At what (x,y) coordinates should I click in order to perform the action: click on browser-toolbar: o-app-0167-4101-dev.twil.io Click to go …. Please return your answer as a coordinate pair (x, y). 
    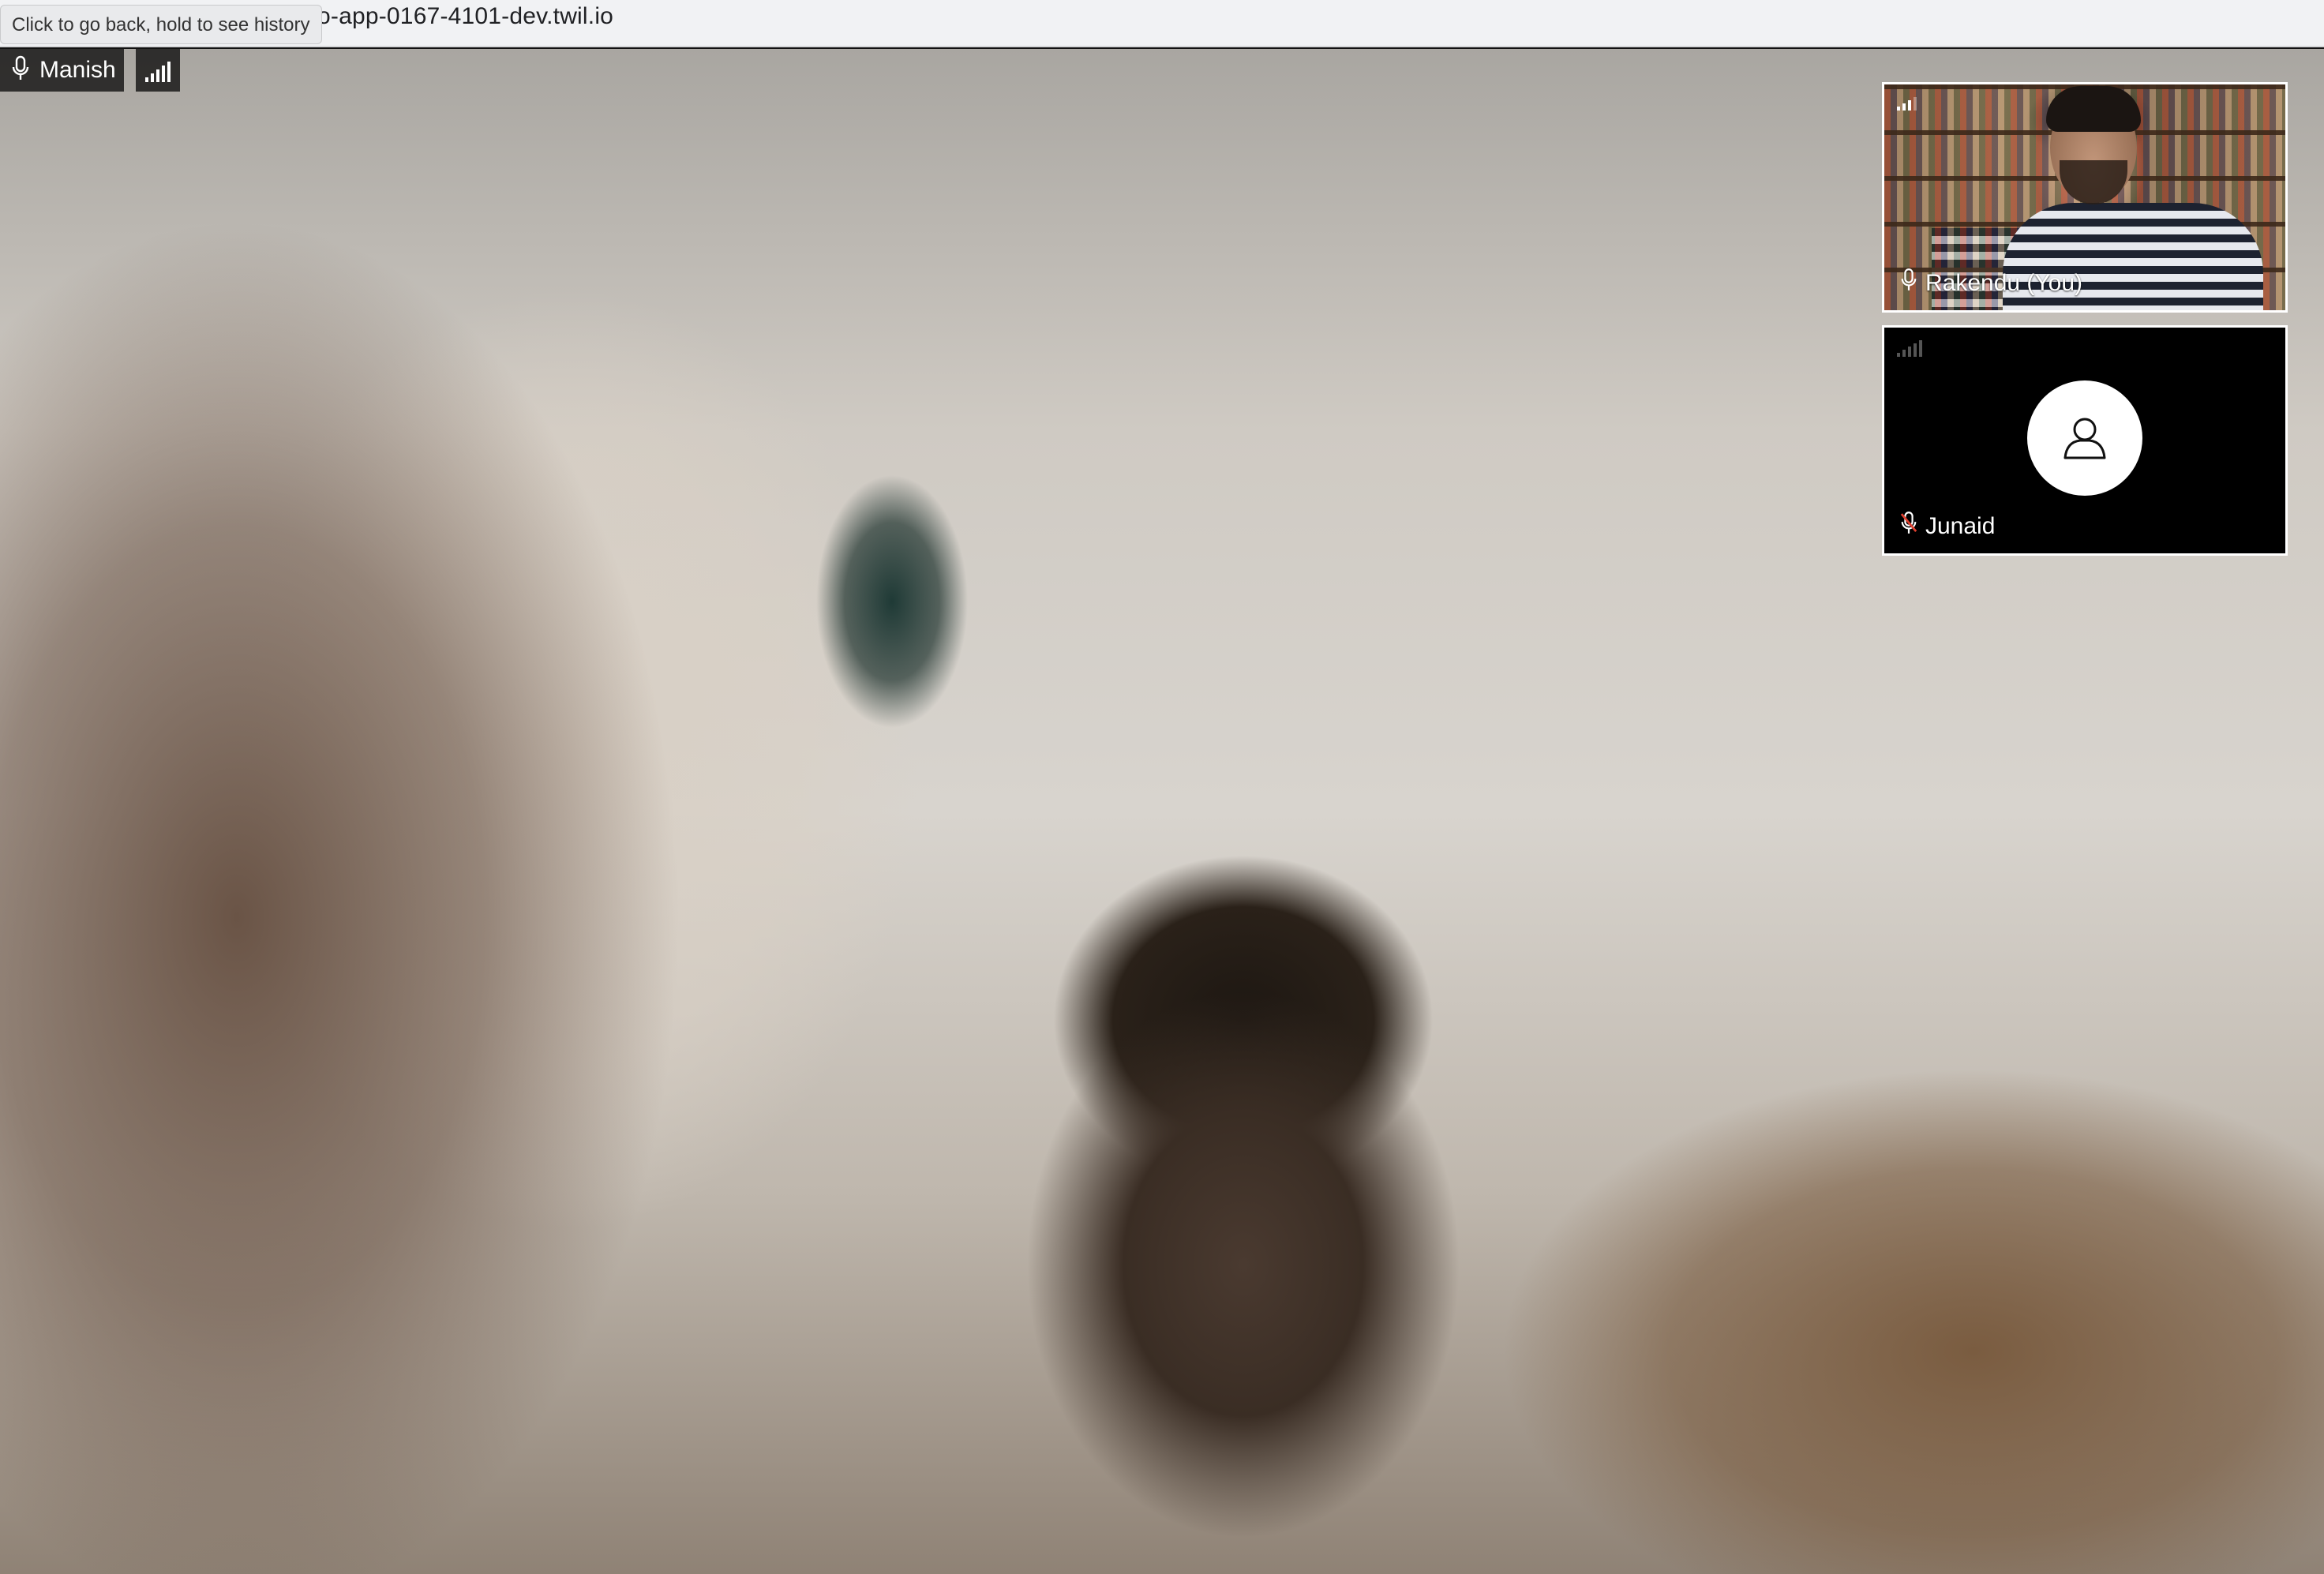
    Looking at the image, I should click on (1162, 23).